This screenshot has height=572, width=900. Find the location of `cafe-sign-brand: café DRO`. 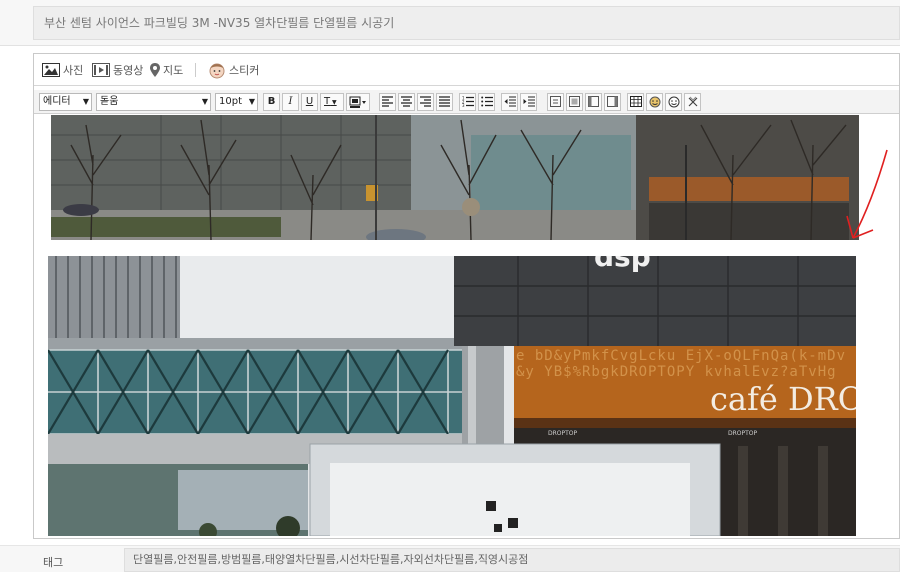

cafe-sign-brand: café DRO is located at coordinates (783, 399).